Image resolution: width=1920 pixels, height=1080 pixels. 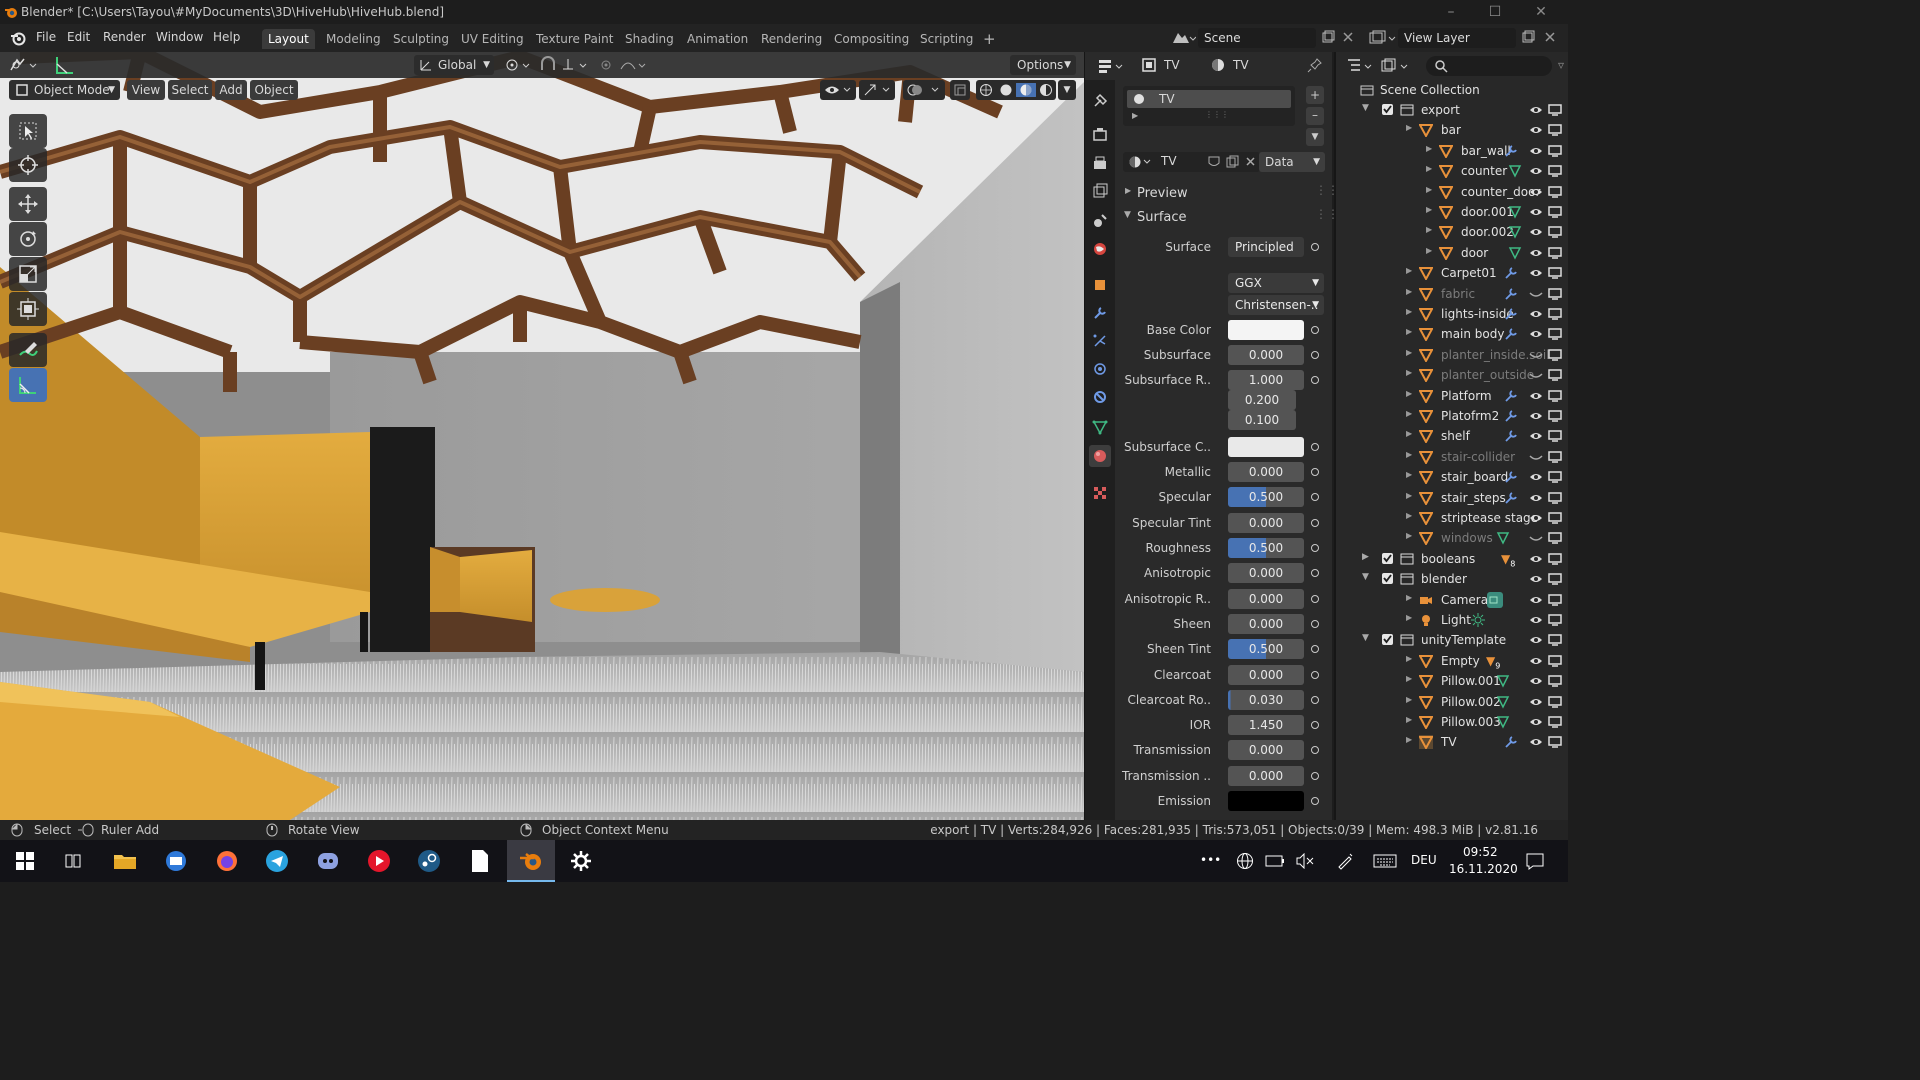 I want to click on steam-button, so click(x=429, y=861).